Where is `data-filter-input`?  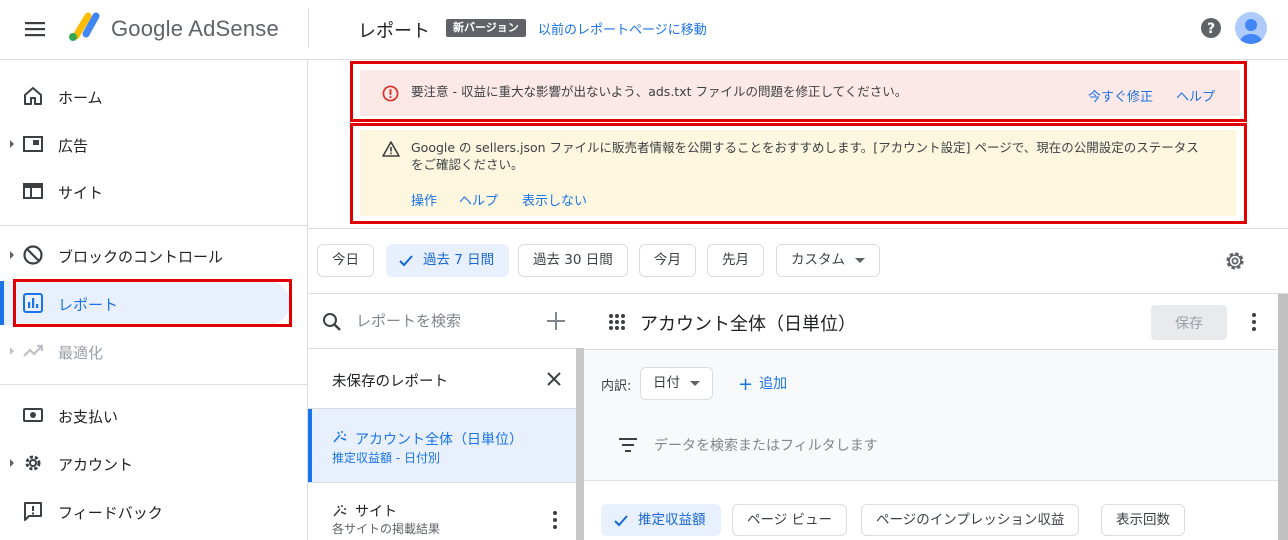 data-filter-input is located at coordinates (834, 446).